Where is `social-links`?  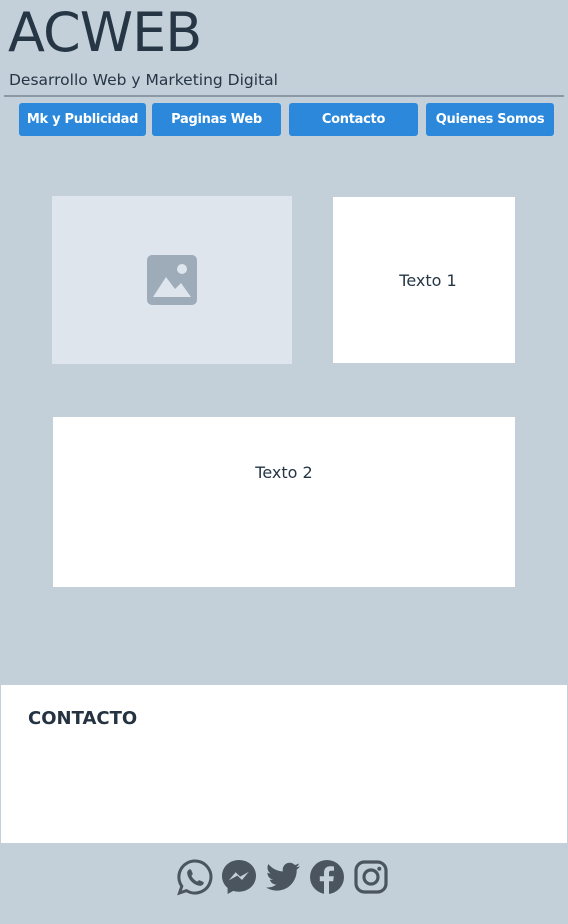
social-links is located at coordinates (284, 878).